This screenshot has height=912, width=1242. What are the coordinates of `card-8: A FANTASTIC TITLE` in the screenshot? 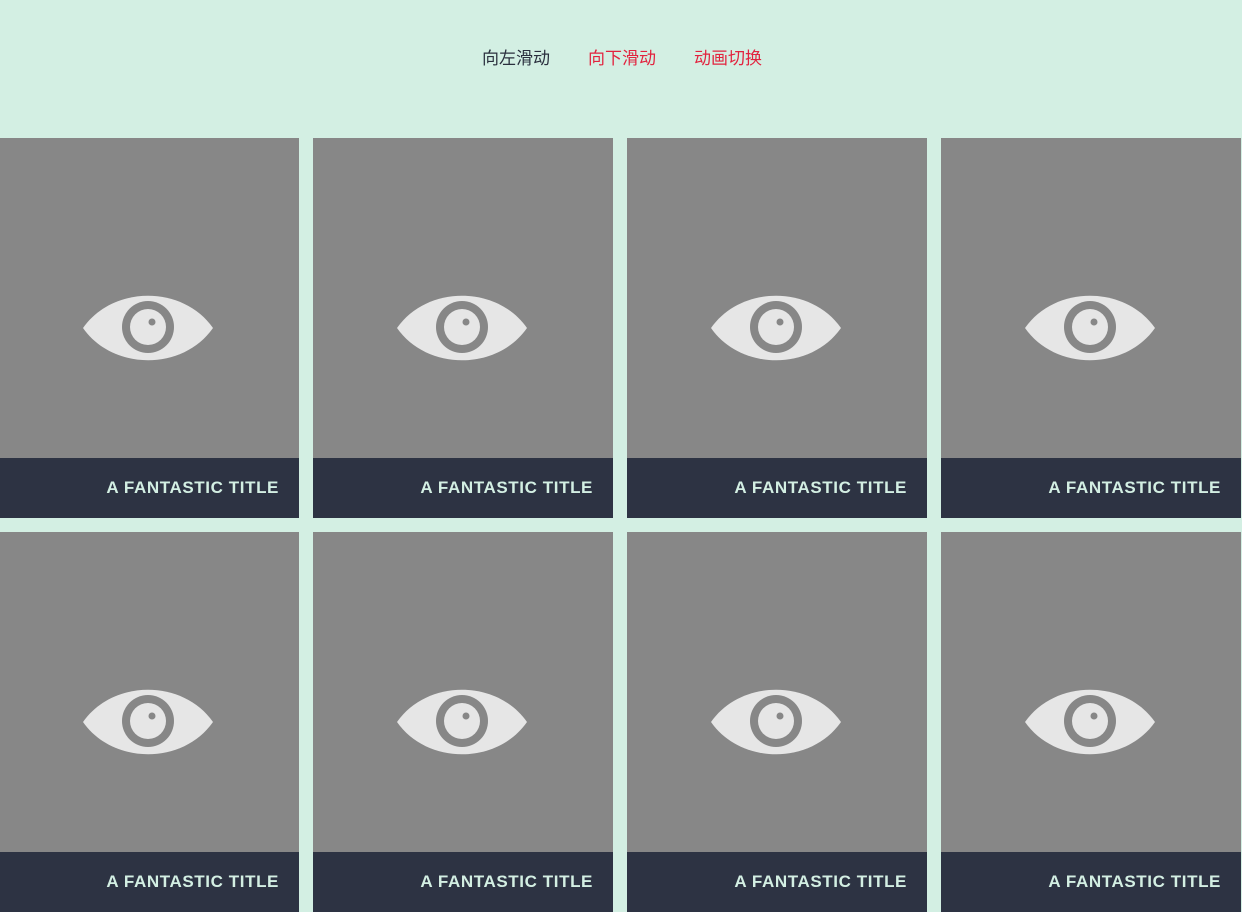 It's located at (1091, 722).